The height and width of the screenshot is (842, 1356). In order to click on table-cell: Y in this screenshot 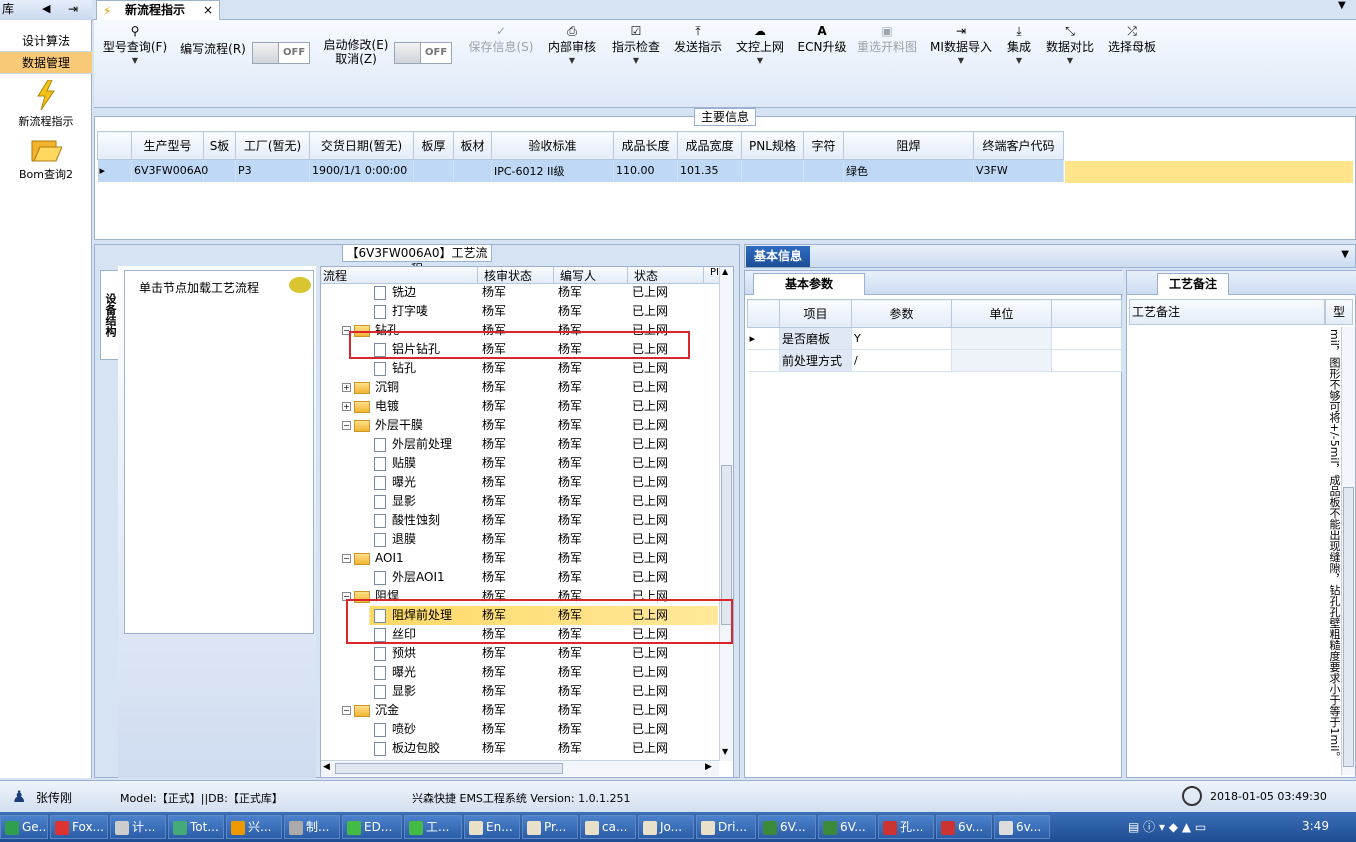, I will do `click(901, 338)`.